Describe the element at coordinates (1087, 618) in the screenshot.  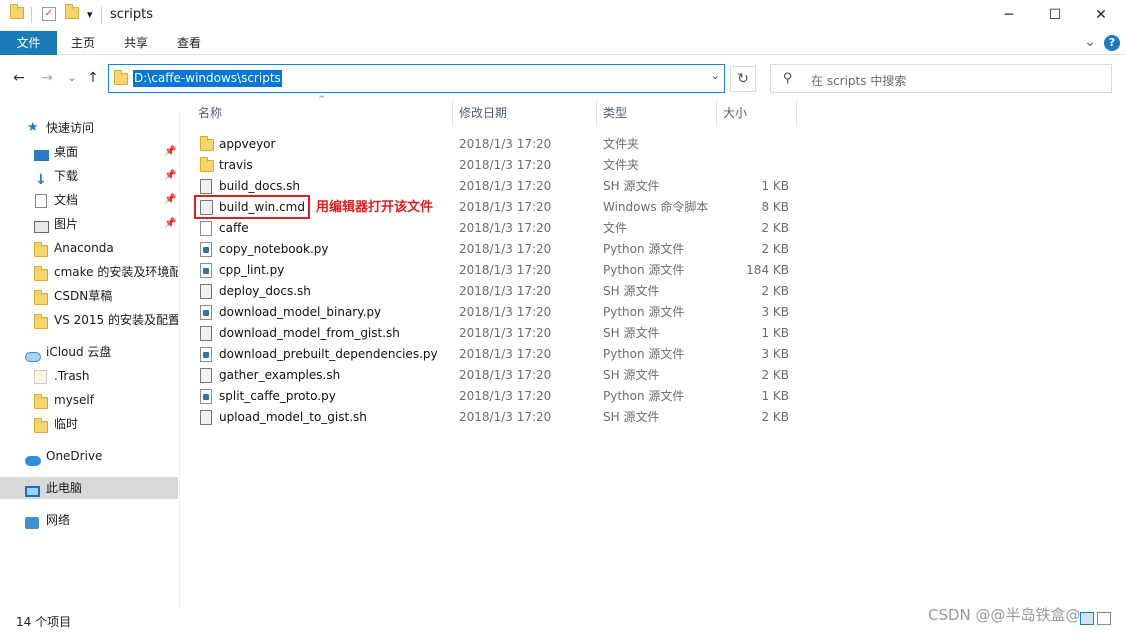
I see `details-view-icon` at that location.